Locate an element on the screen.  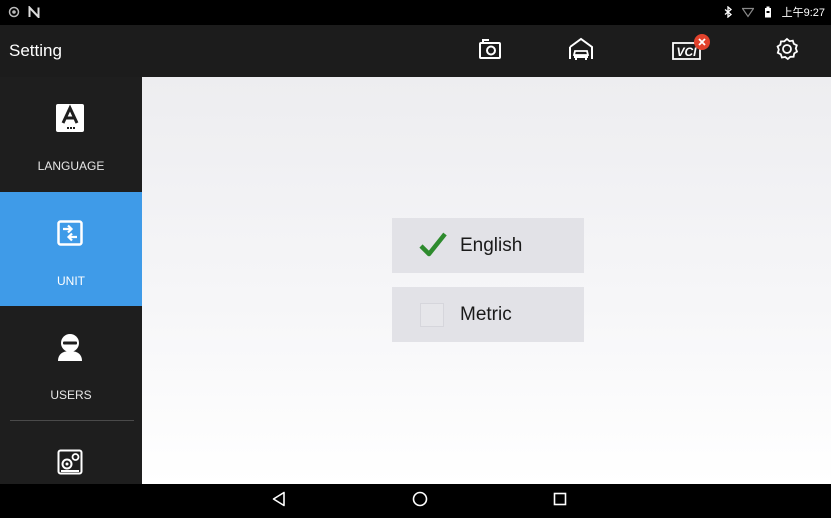
system-settings-icon is located at coordinates (70, 462).